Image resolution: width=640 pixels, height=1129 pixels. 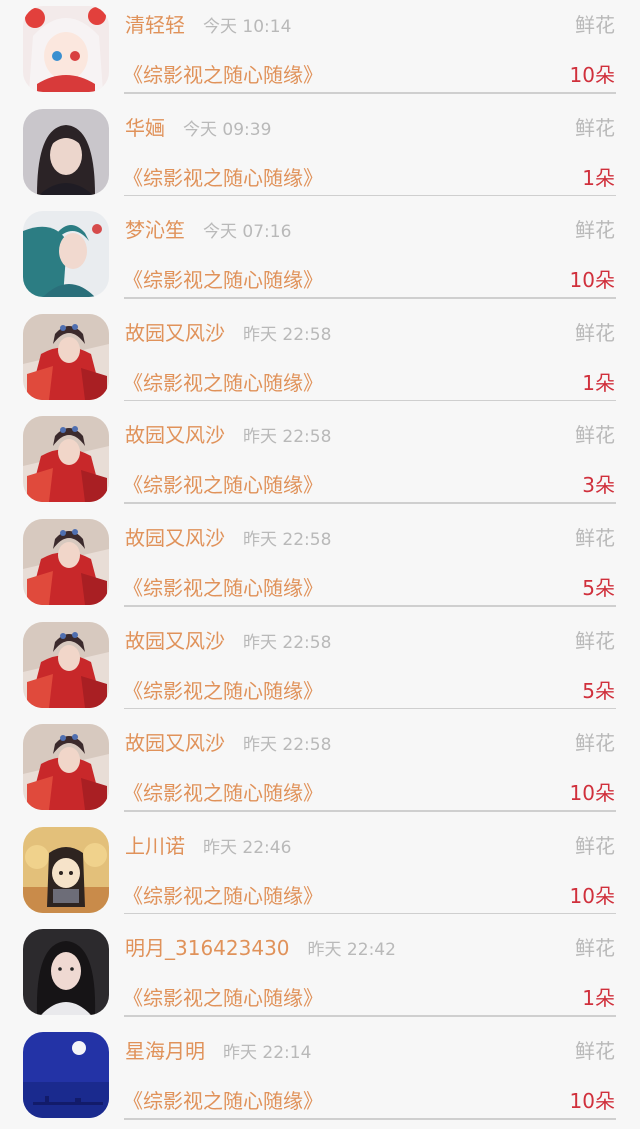 What do you see at coordinates (320, 769) in the screenshot?
I see `list-item: 故园又风沙 昨天 22:58 鲜花《综影视之随心随缘》 10朵` at bounding box center [320, 769].